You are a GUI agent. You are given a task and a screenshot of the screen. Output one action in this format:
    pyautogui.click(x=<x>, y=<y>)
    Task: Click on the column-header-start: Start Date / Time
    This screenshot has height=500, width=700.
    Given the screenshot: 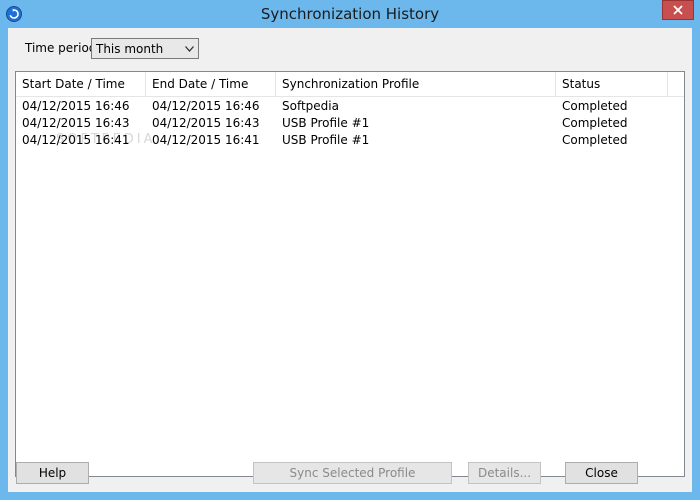 What is the action you would take?
    pyautogui.click(x=81, y=84)
    